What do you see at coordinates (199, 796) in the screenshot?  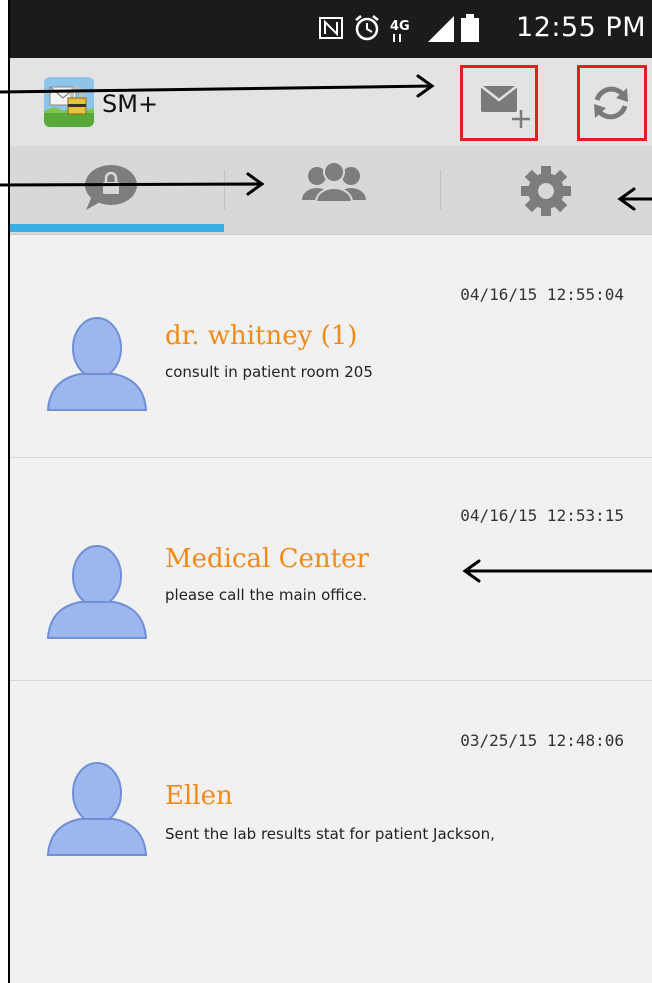 I see `message-sender: Ellen` at bounding box center [199, 796].